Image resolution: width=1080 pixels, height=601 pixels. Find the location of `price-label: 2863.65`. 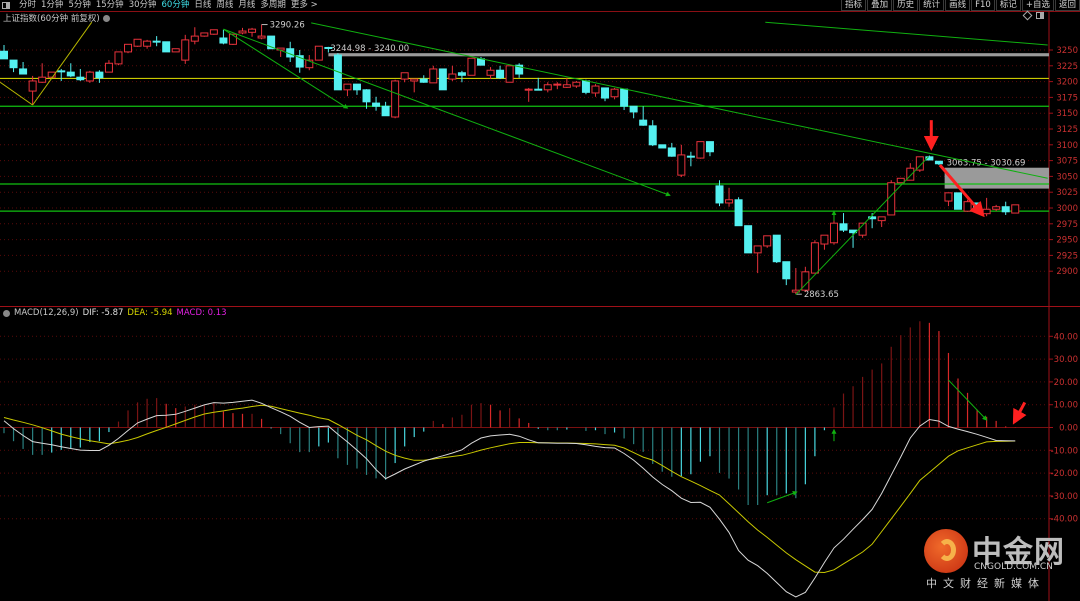

price-label: 2863.65 is located at coordinates (821, 295).